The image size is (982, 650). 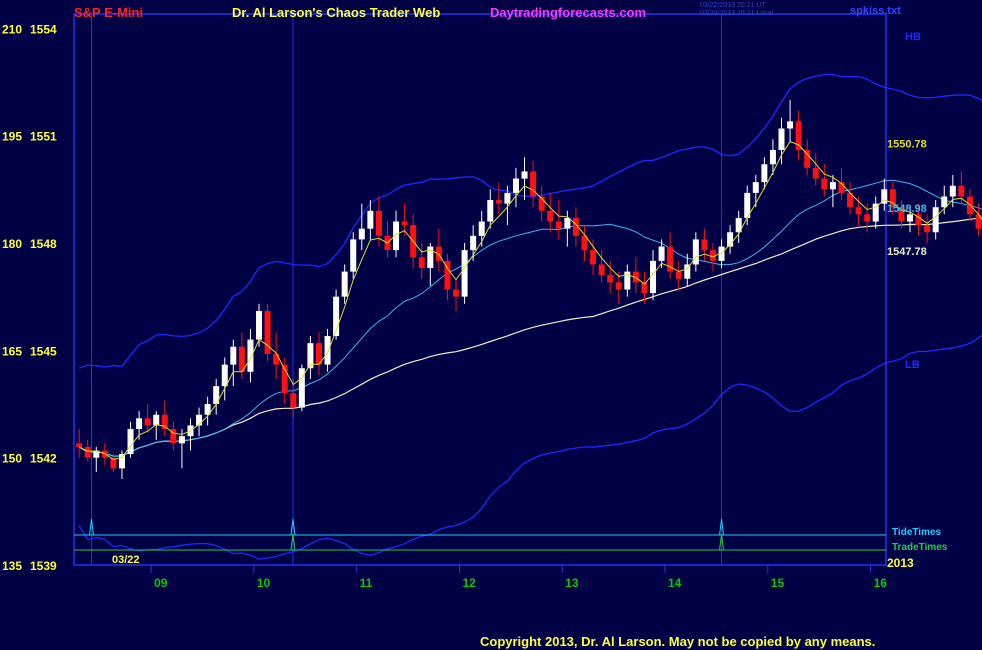 I want to click on x-tick-label: 15, so click(x=778, y=583).